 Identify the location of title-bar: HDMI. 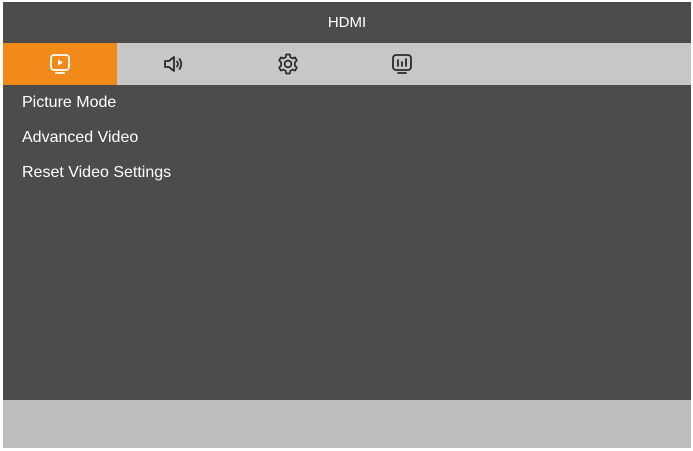
(347, 22).